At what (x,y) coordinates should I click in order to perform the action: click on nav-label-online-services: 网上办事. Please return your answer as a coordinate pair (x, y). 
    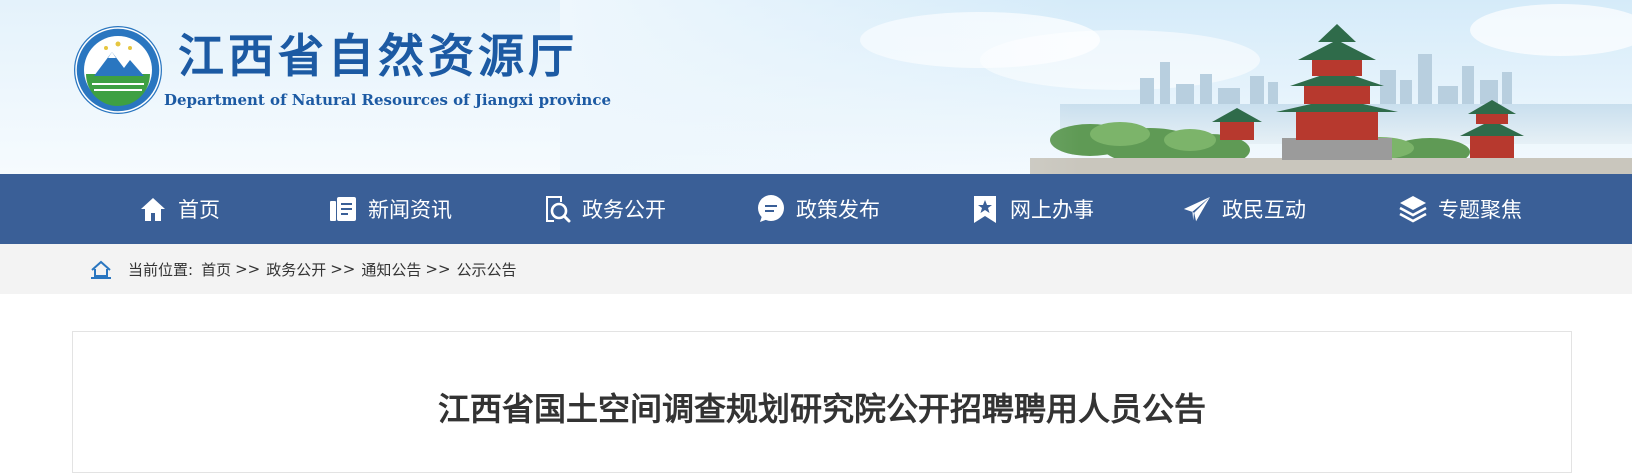
    Looking at the image, I should click on (1052, 210).